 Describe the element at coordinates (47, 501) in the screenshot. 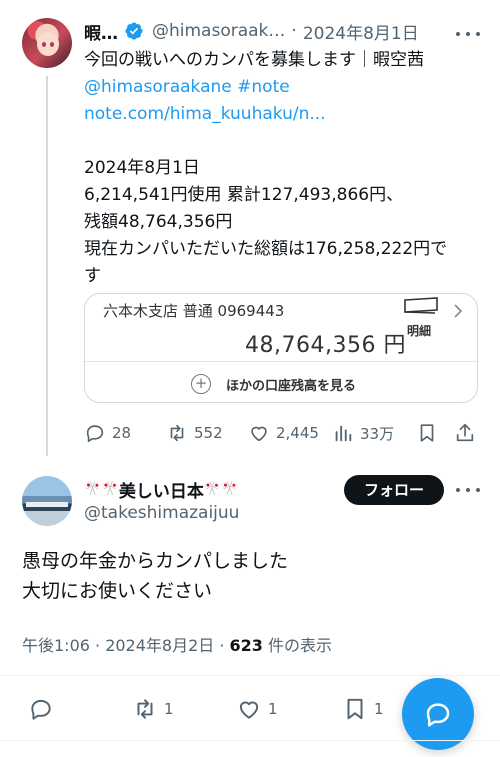

I see `replier-avatar` at that location.